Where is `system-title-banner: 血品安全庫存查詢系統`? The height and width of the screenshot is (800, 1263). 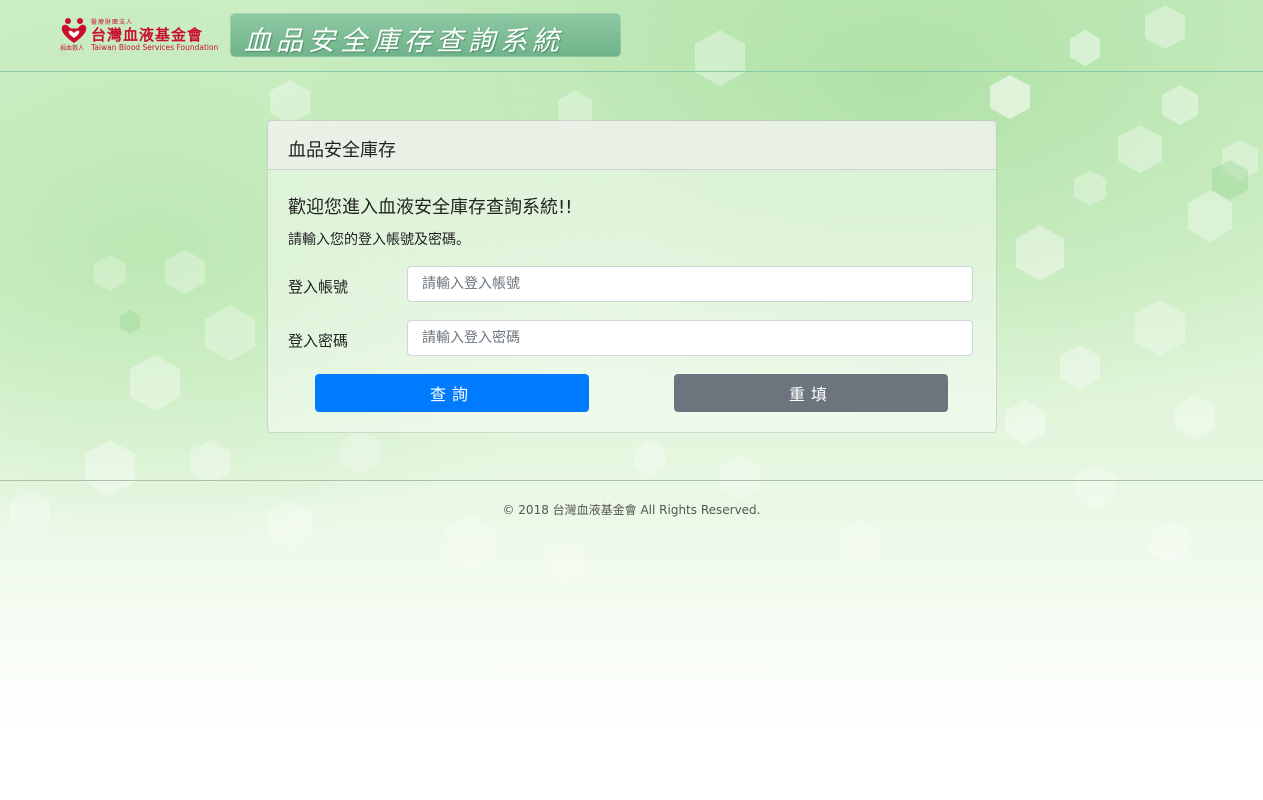
system-title-banner: 血品安全庫存查詢系統 is located at coordinates (425, 35).